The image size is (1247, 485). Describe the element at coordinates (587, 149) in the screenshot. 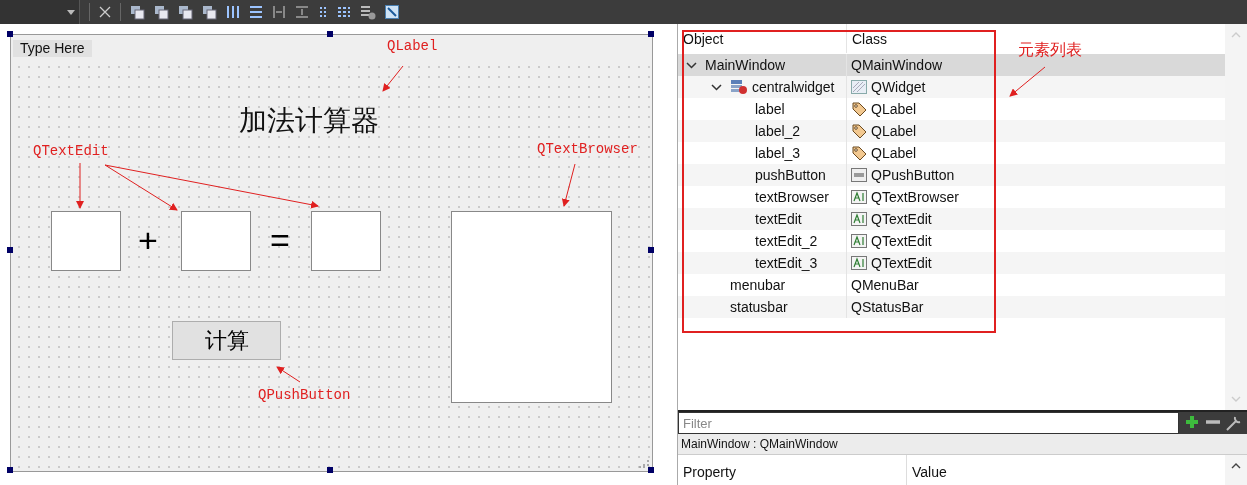

I see `annotation-label: QTextBrowser` at that location.